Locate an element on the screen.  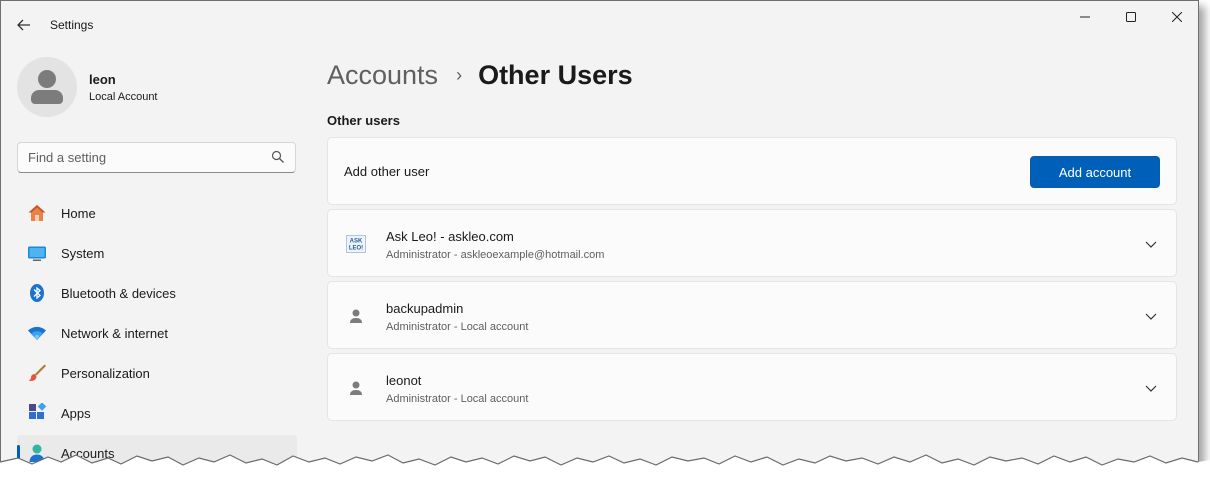
askleo-logo-line-1: ASK is located at coordinates (356, 242).